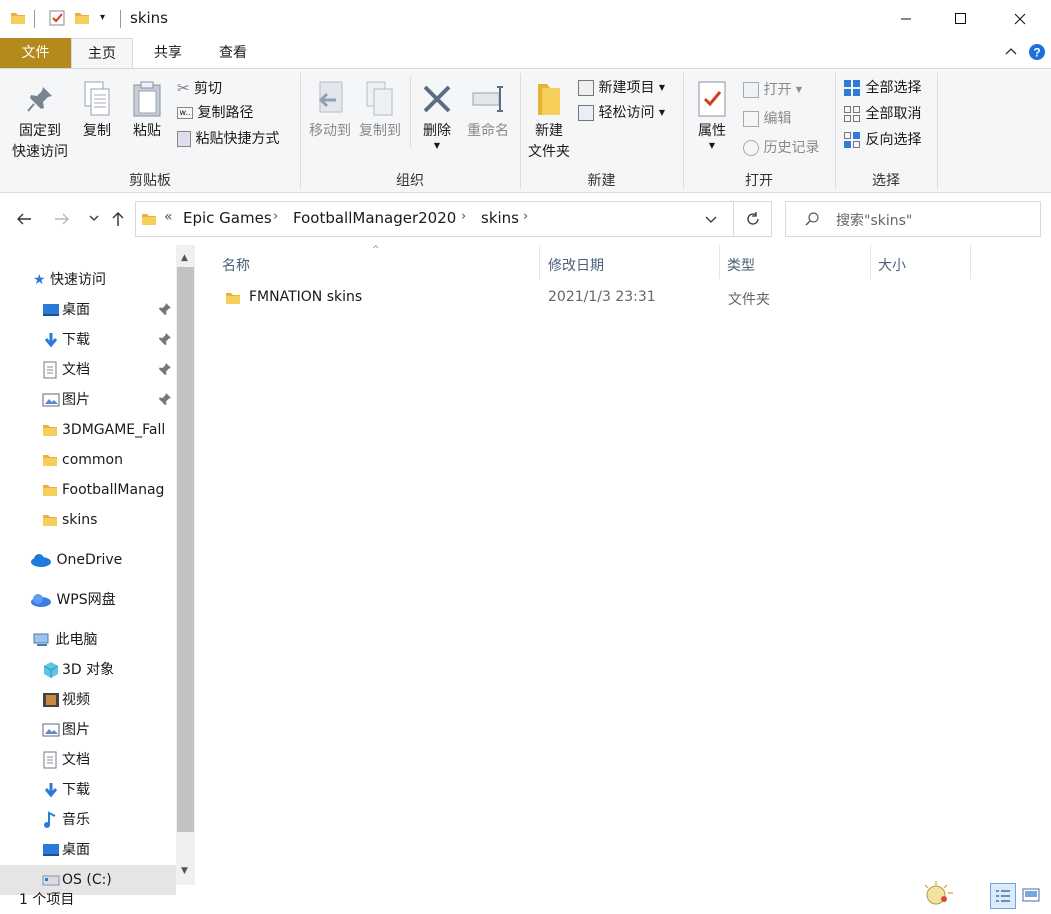 This screenshot has width=1051, height=914. What do you see at coordinates (109, 670) in the screenshot?
I see `nav-pc-item: 3D 对象` at bounding box center [109, 670].